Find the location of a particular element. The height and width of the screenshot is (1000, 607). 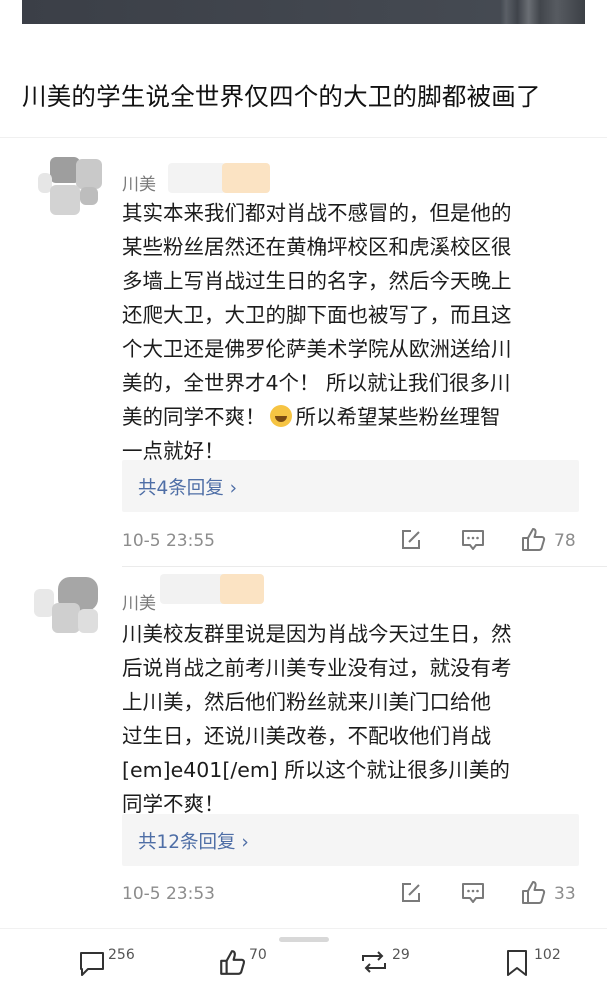

post-title: 川美的学生说全世界仅四个的大卫的脚都被画了 is located at coordinates (281, 96).